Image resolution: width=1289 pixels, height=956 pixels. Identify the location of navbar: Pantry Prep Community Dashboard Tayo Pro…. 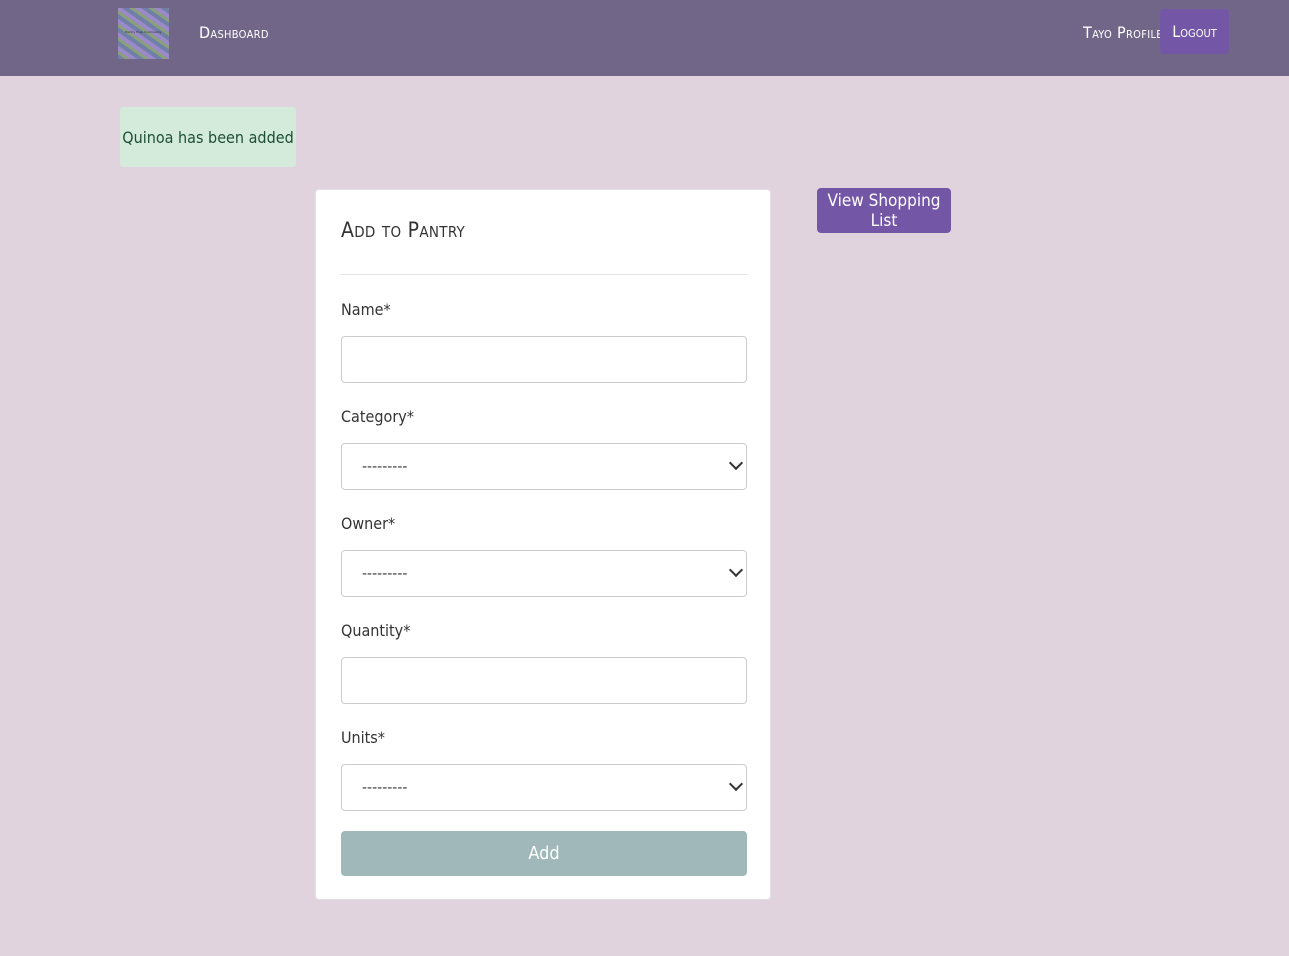
(644, 38).